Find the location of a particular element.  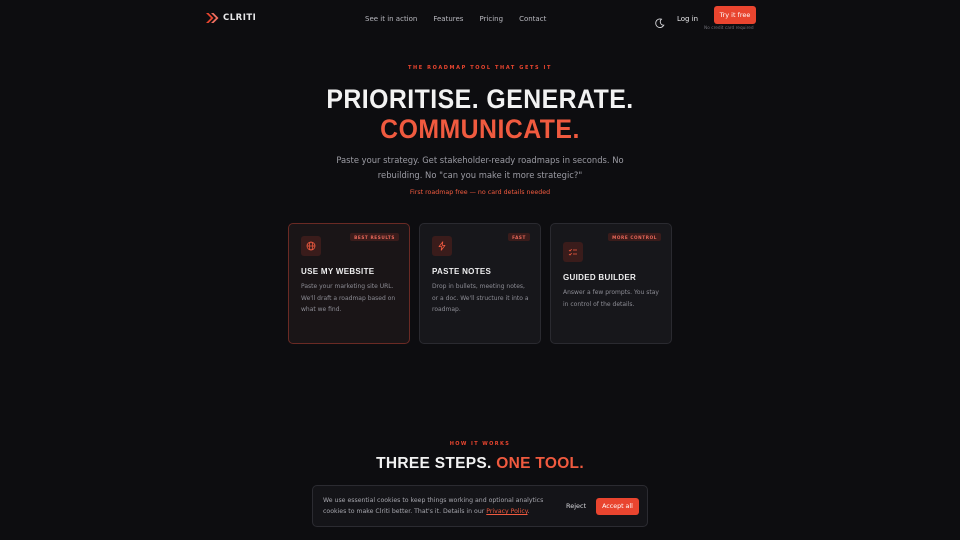

card-title: USE MY WEBSITE is located at coordinates (338, 271).